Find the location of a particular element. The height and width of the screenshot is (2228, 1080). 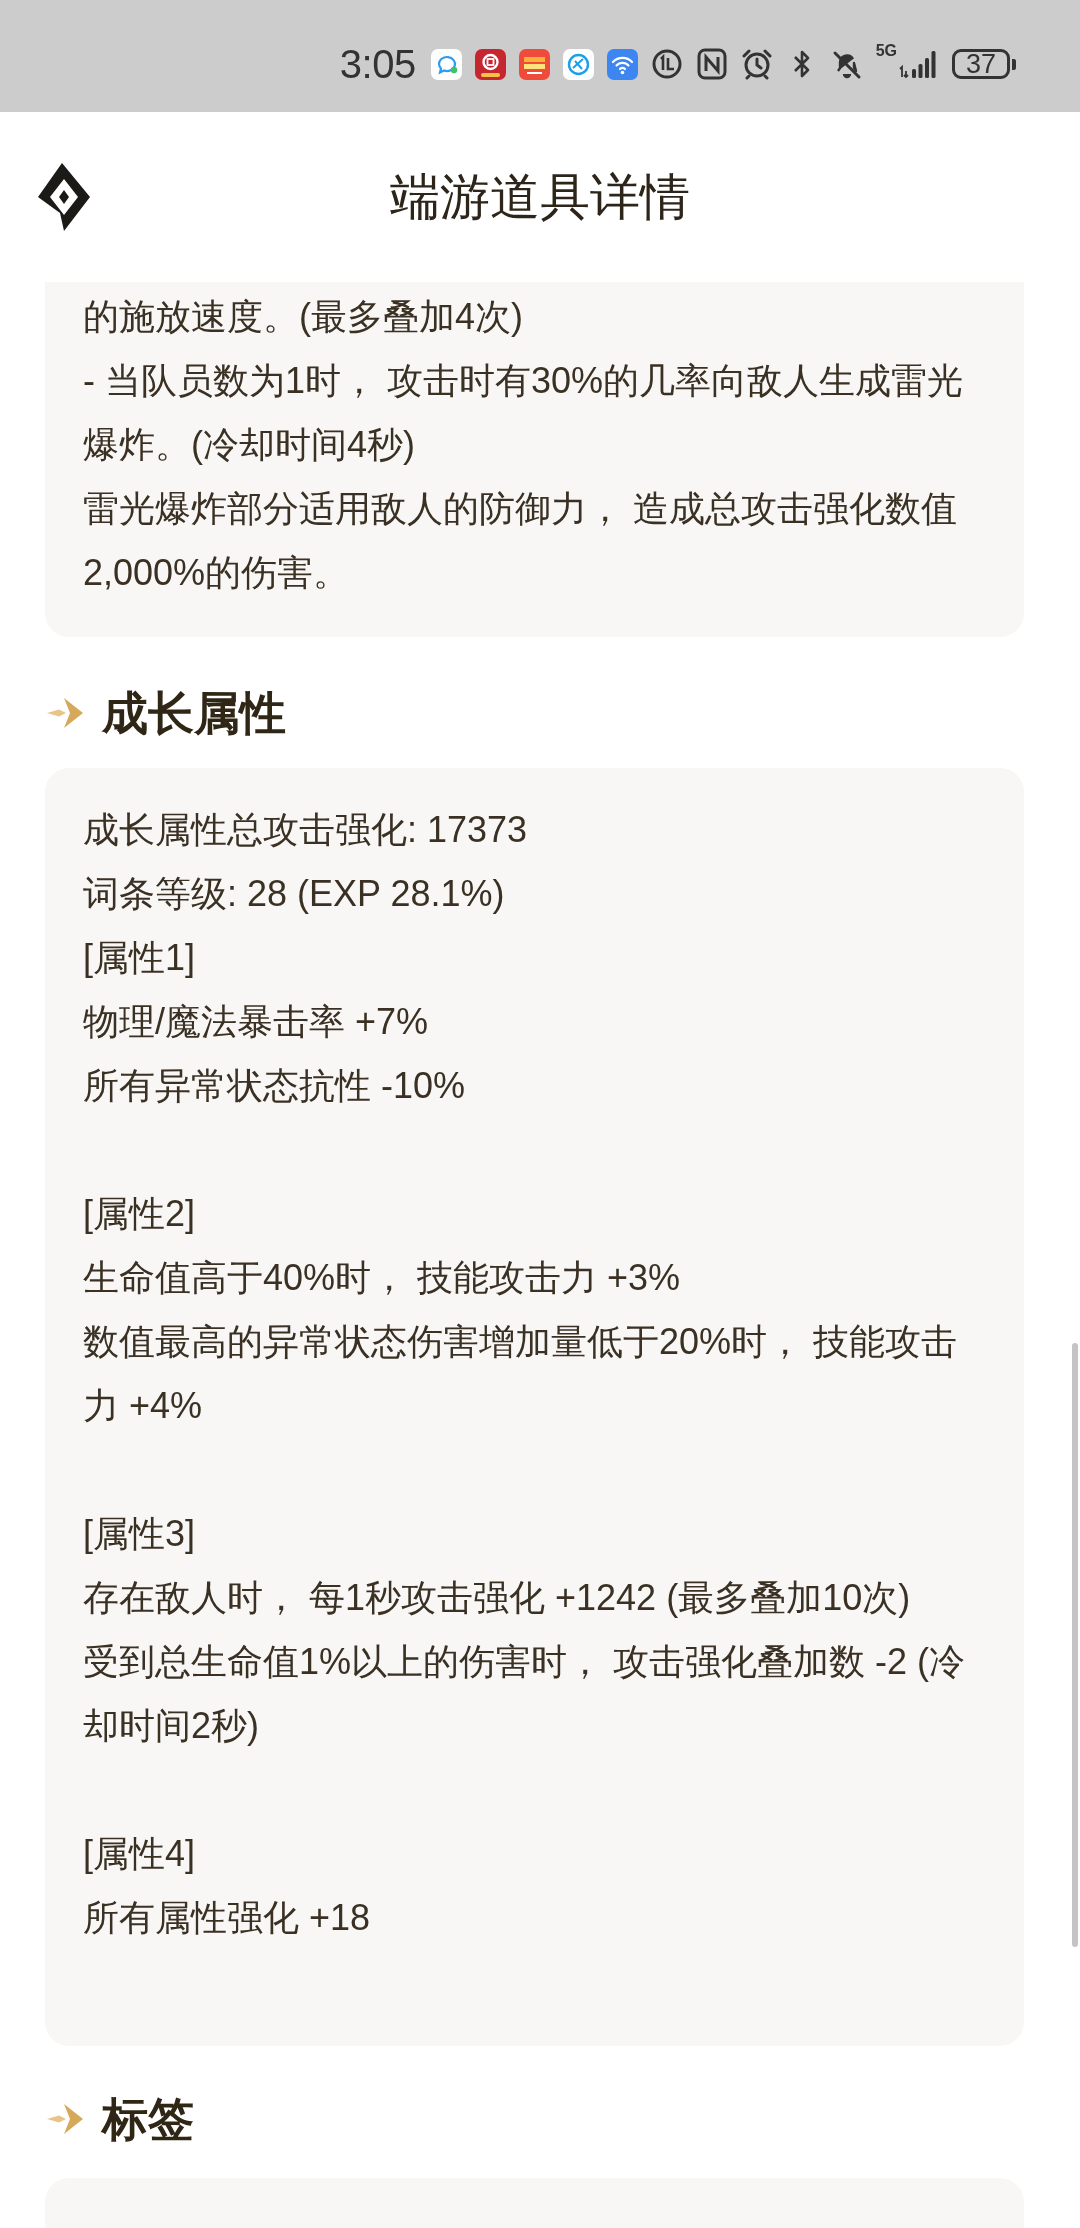

signal-icon is located at coordinates (919, 64).